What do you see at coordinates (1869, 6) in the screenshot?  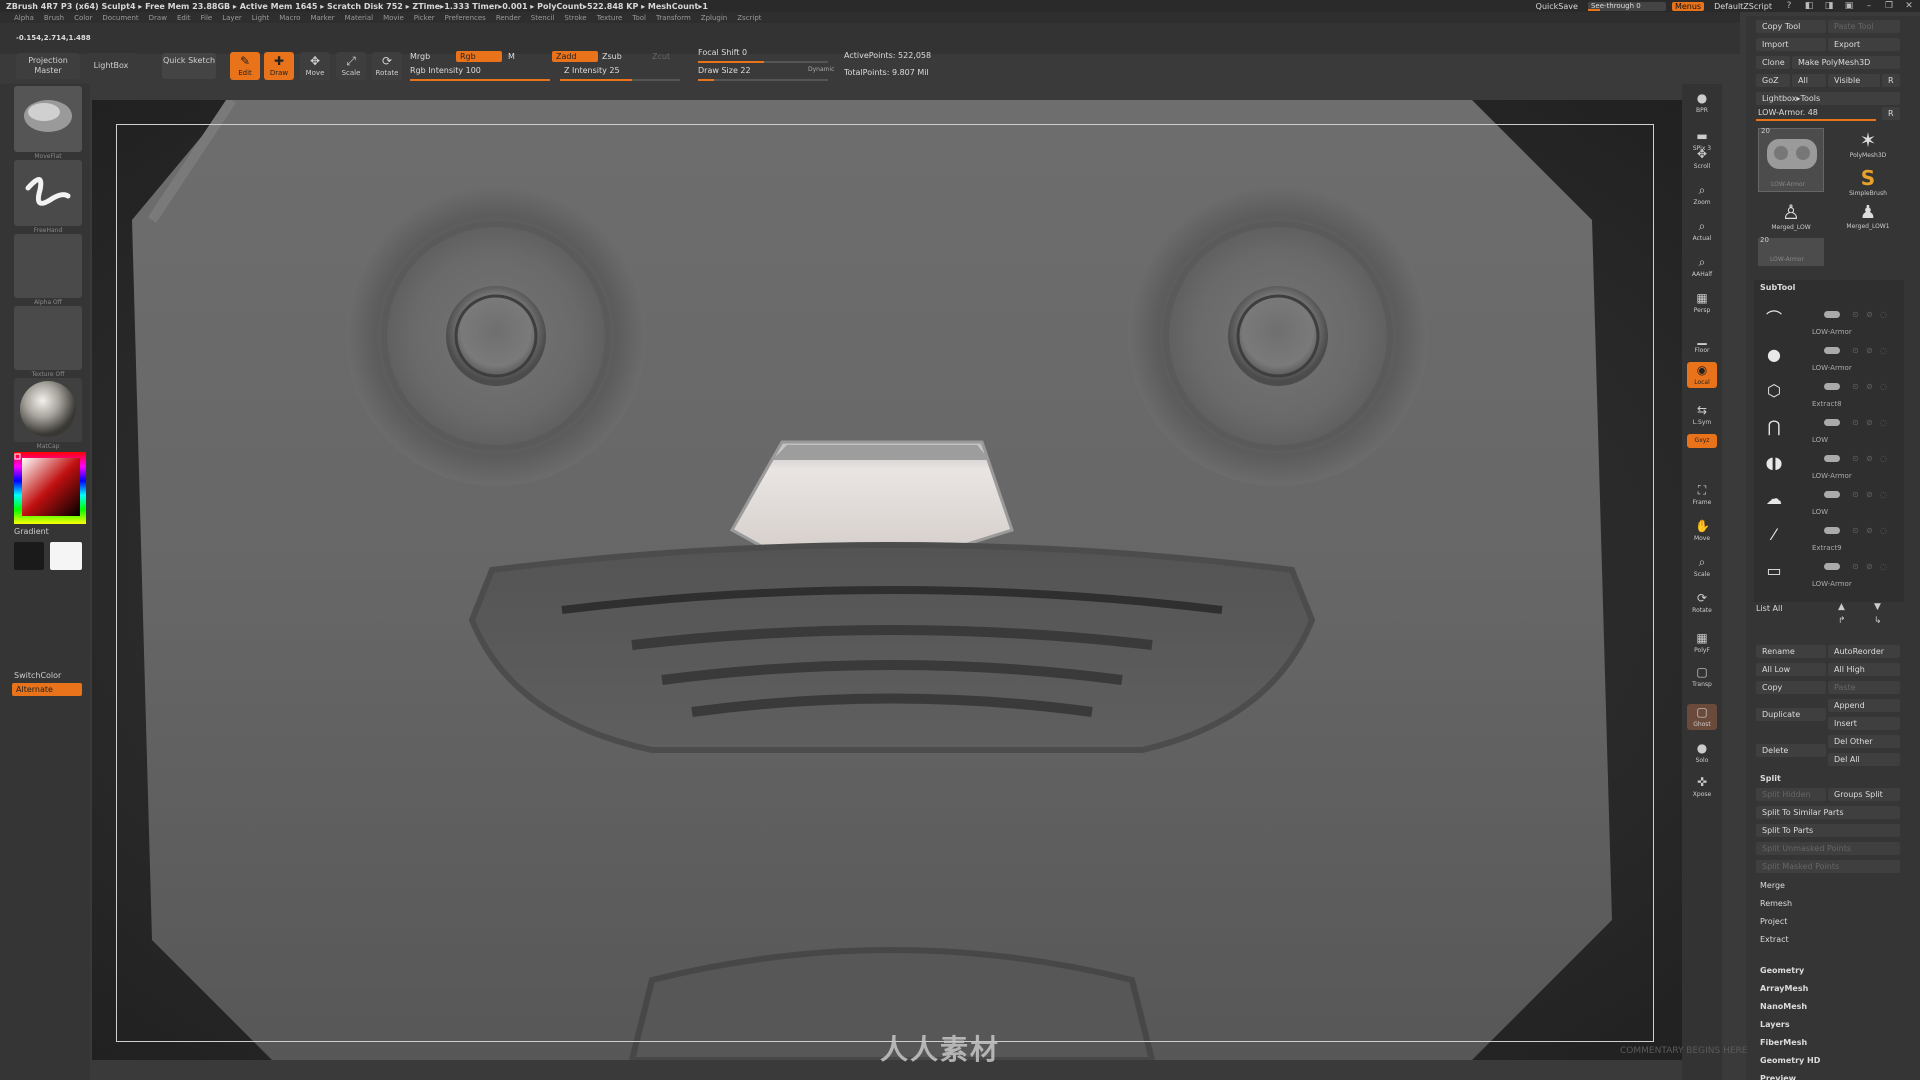 I see `minimize-icon: –` at bounding box center [1869, 6].